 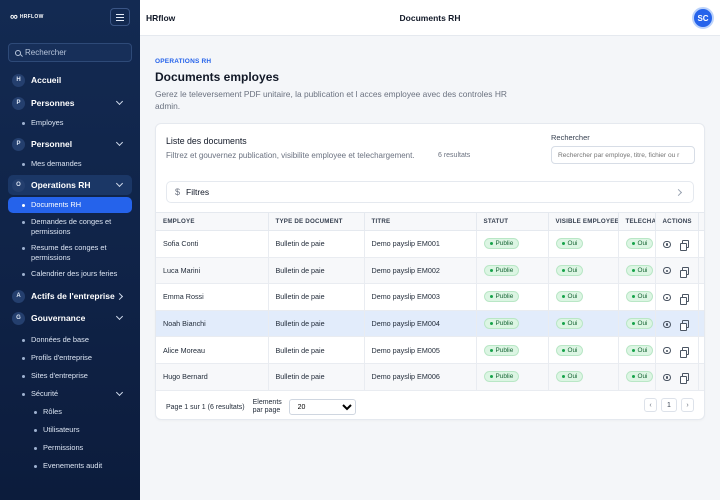 I want to click on next-page-button: ›, so click(x=687, y=405).